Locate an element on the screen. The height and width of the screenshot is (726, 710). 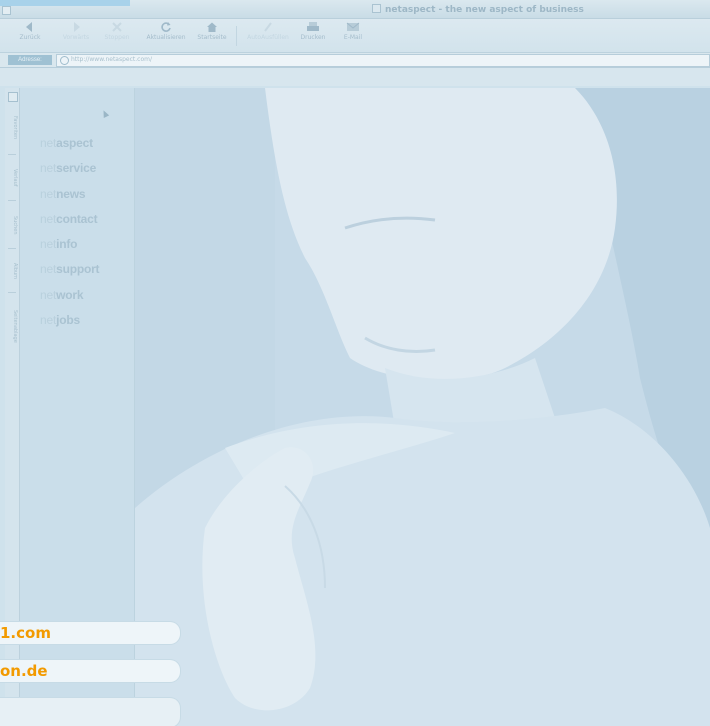
home-icon is located at coordinates (212, 27).